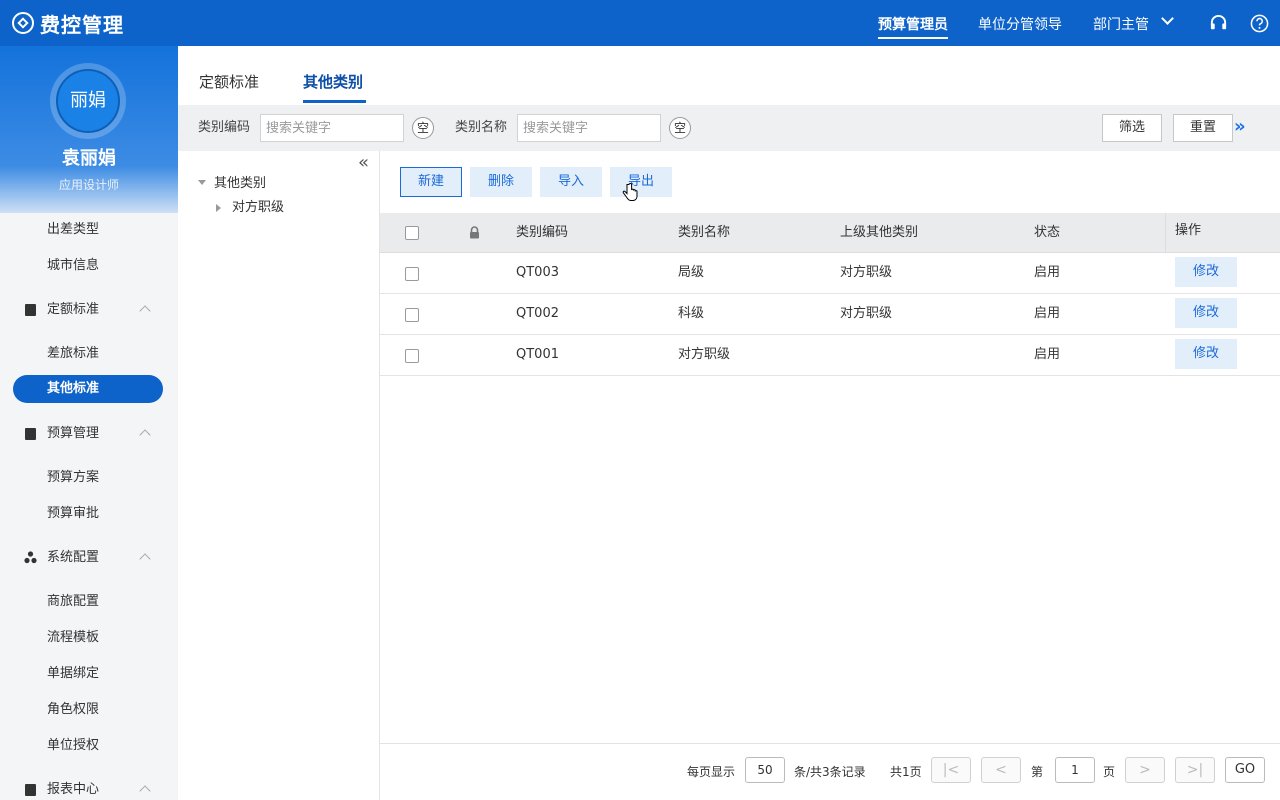  Describe the element at coordinates (88, 101) in the screenshot. I see `avatar: 丽娟` at that location.